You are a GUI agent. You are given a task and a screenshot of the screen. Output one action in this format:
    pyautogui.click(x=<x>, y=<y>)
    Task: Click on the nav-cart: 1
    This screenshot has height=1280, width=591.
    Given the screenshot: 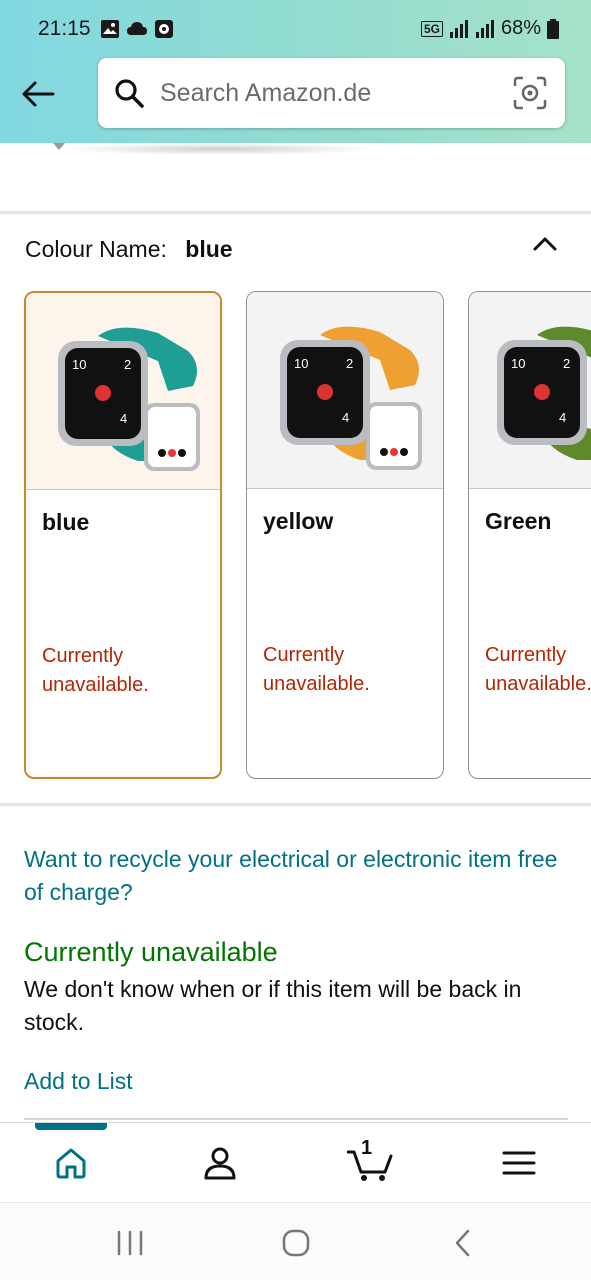 What is the action you would take?
    pyautogui.click(x=370, y=1160)
    